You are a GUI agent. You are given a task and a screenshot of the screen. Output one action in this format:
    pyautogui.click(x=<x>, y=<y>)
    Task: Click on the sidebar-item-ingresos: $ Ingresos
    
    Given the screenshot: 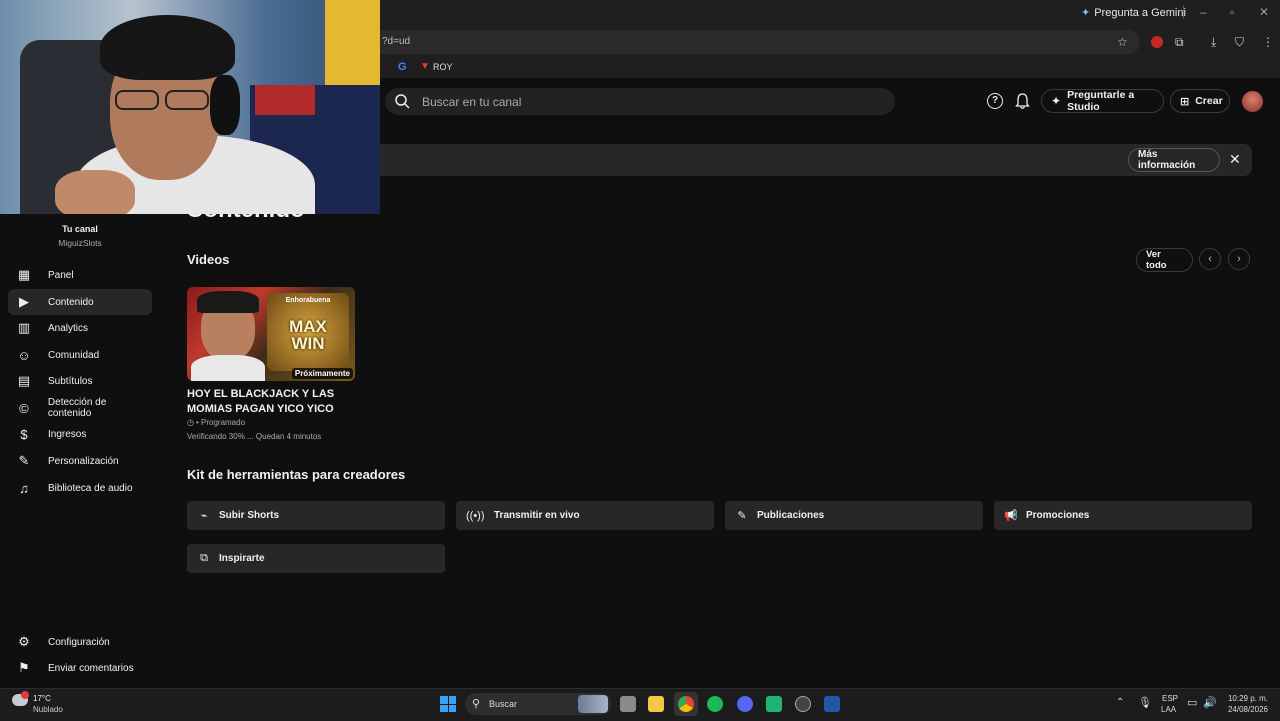 What is the action you would take?
    pyautogui.click(x=80, y=434)
    